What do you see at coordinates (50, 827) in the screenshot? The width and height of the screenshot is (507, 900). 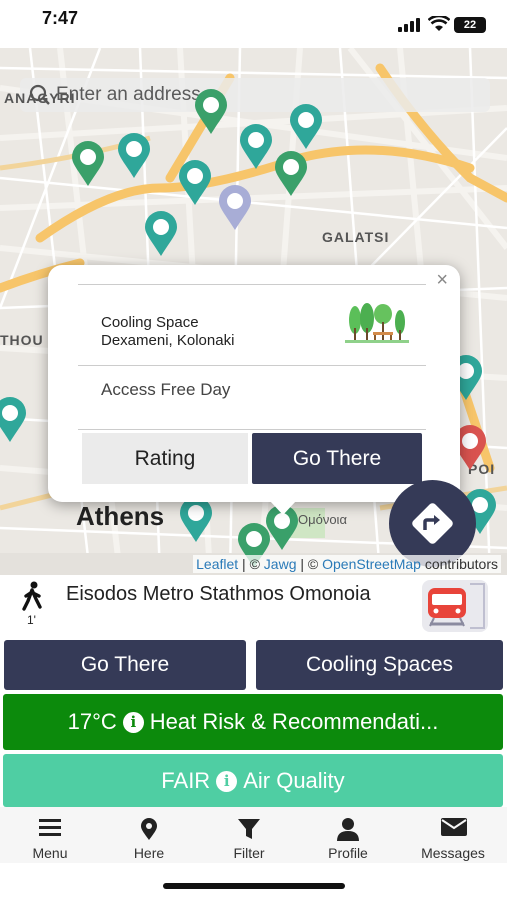 I see `menu-icon` at bounding box center [50, 827].